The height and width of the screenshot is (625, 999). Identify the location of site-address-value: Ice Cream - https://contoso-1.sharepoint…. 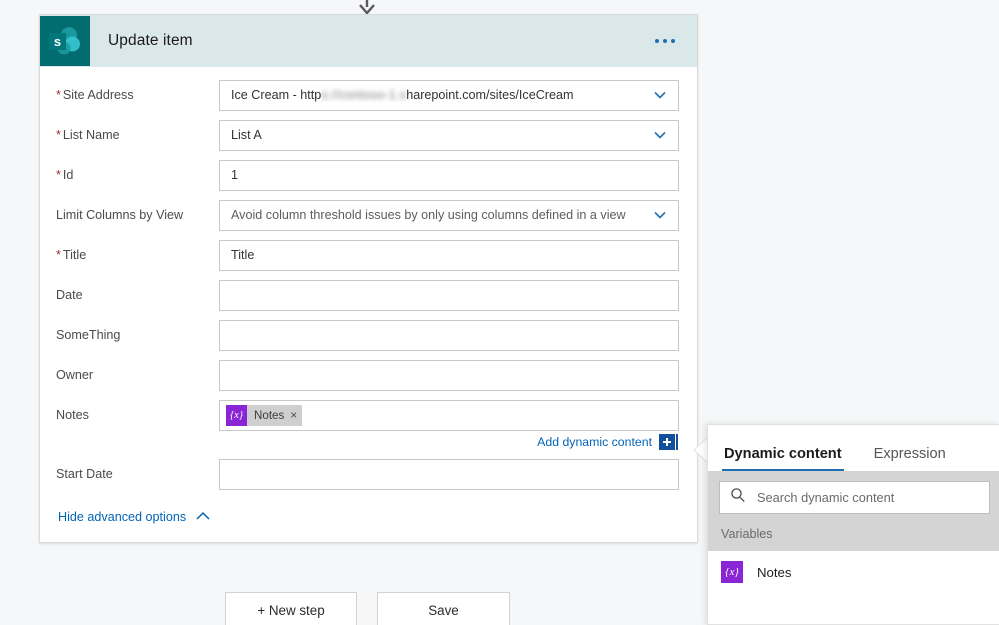
(402, 95).